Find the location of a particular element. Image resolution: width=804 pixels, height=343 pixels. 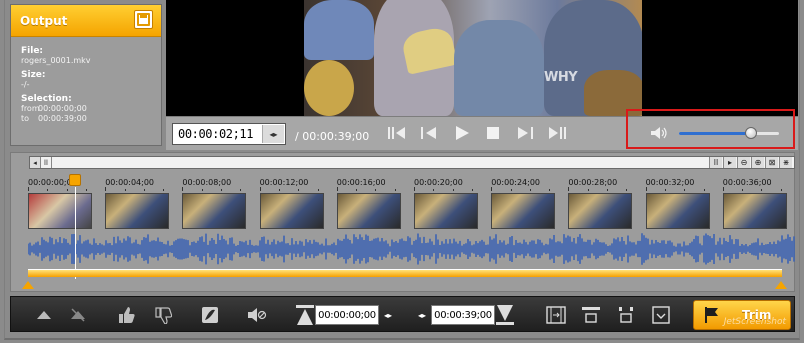

stop-button is located at coordinates (493, 133).